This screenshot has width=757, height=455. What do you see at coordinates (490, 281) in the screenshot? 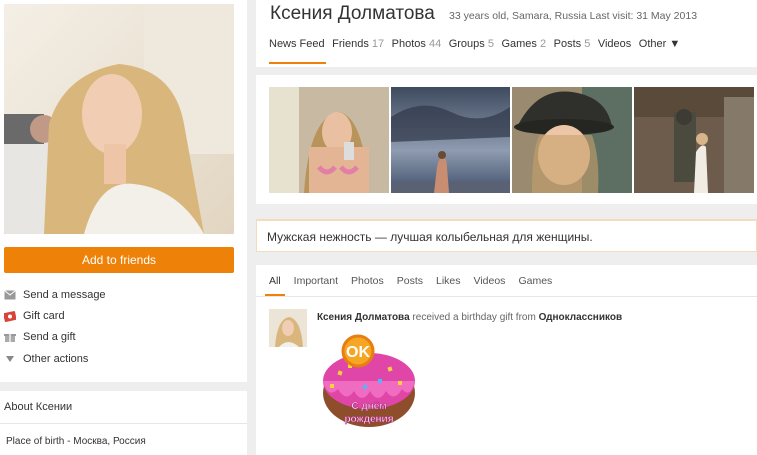
I see `feed-tab-videos: Videos` at bounding box center [490, 281].